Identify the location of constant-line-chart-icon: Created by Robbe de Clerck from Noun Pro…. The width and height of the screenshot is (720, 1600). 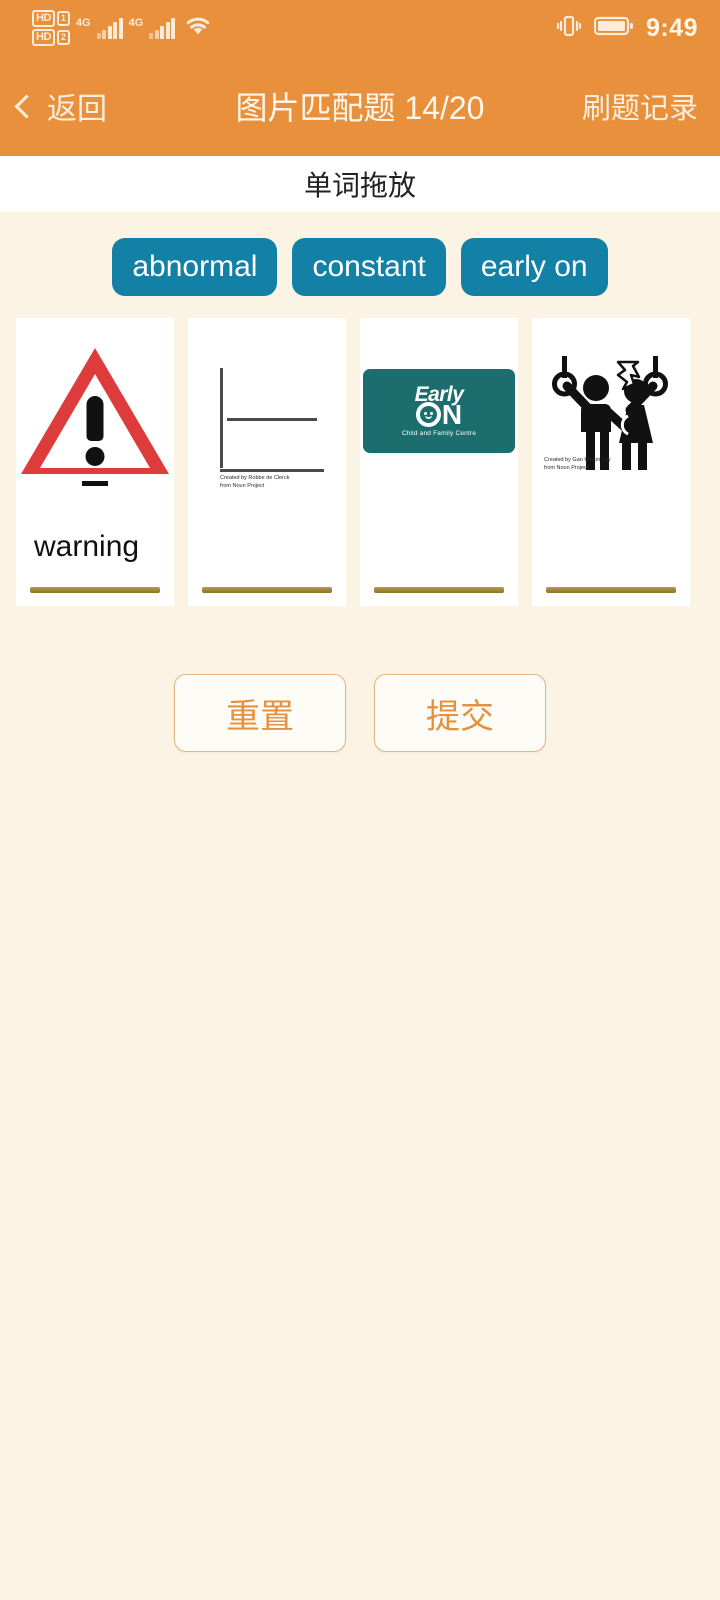
(267, 411).